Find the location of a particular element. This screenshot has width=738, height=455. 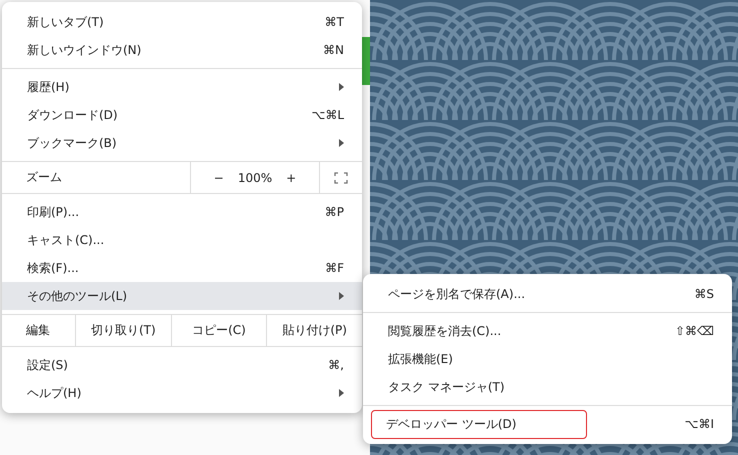

menu-item: その他のツール(L) is located at coordinates (182, 296).